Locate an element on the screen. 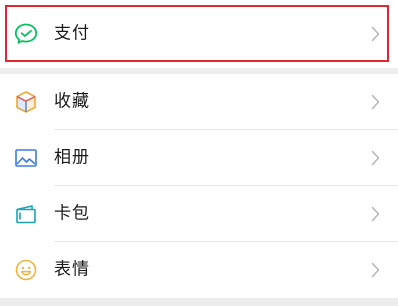 This screenshot has width=398, height=306. menu-item-stickers-label: 表情 is located at coordinates (72, 269).